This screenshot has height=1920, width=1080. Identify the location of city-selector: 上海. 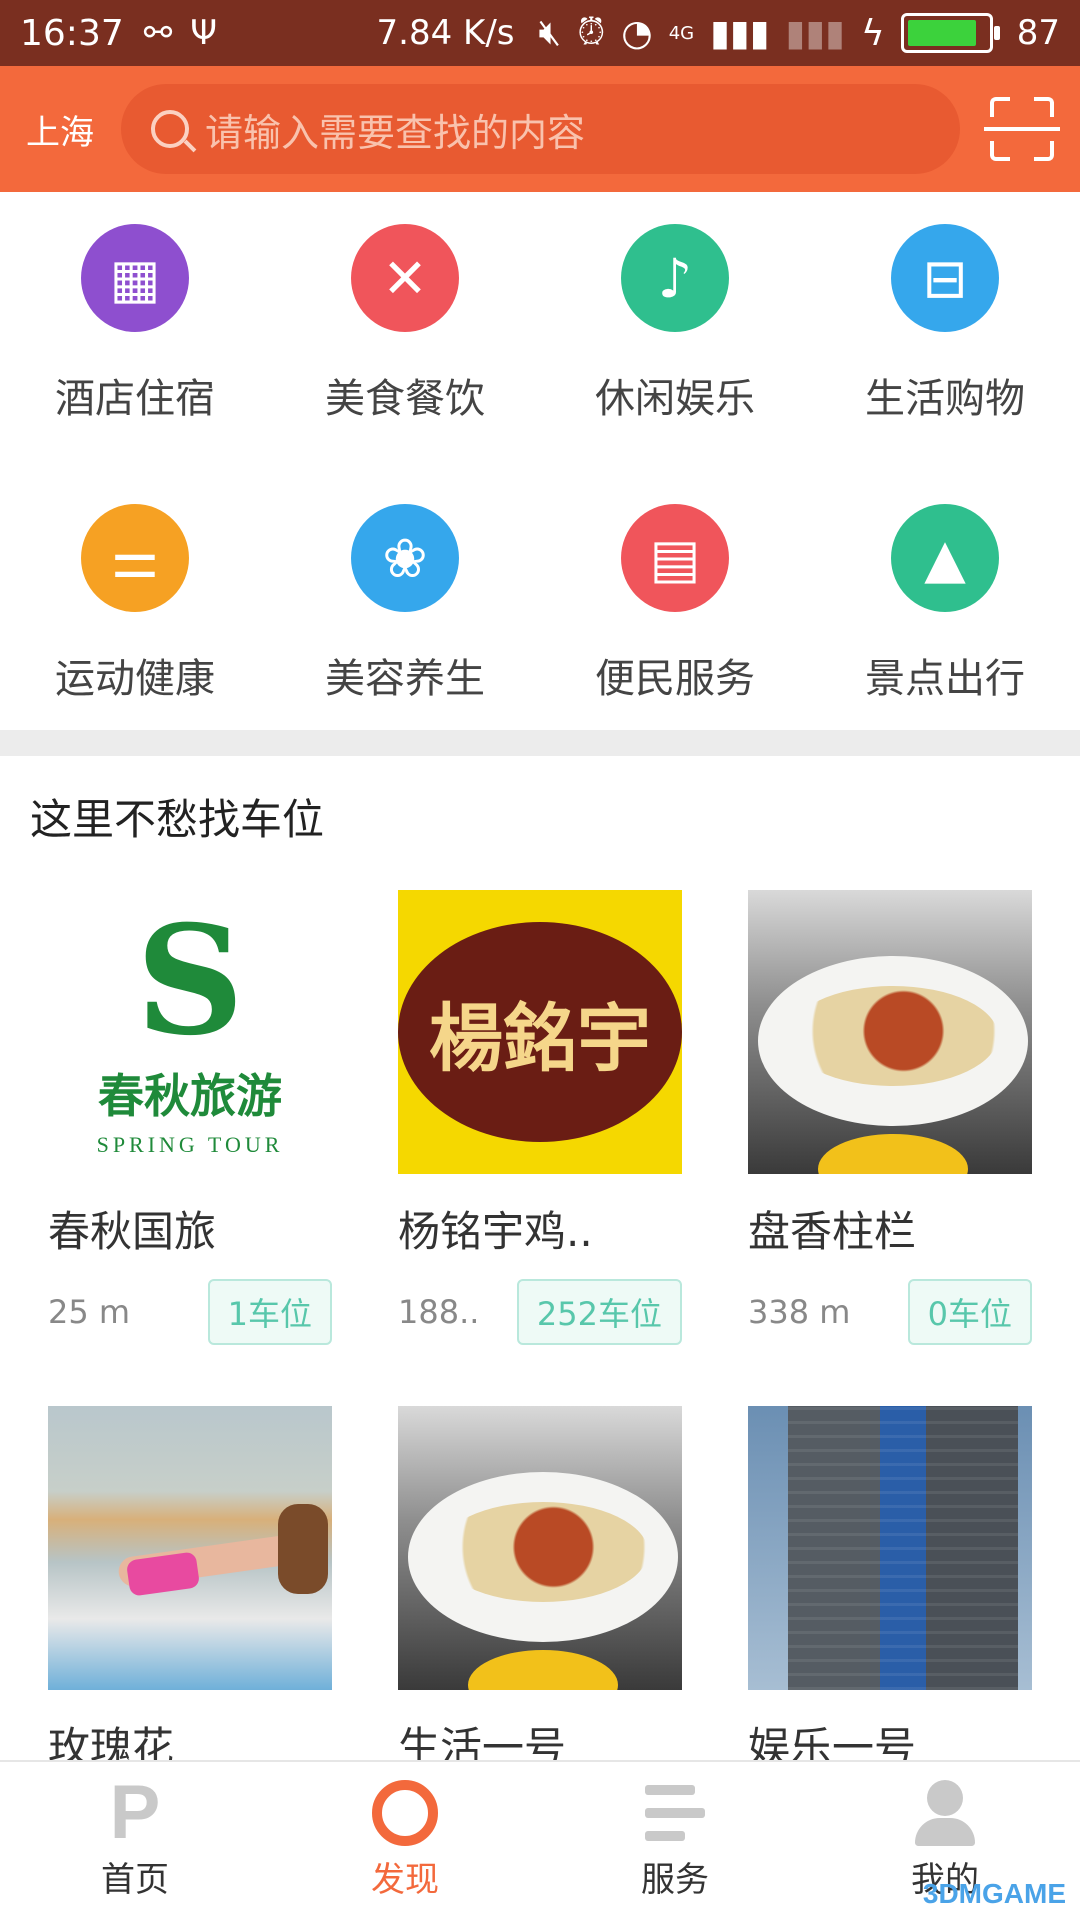
(73, 129).